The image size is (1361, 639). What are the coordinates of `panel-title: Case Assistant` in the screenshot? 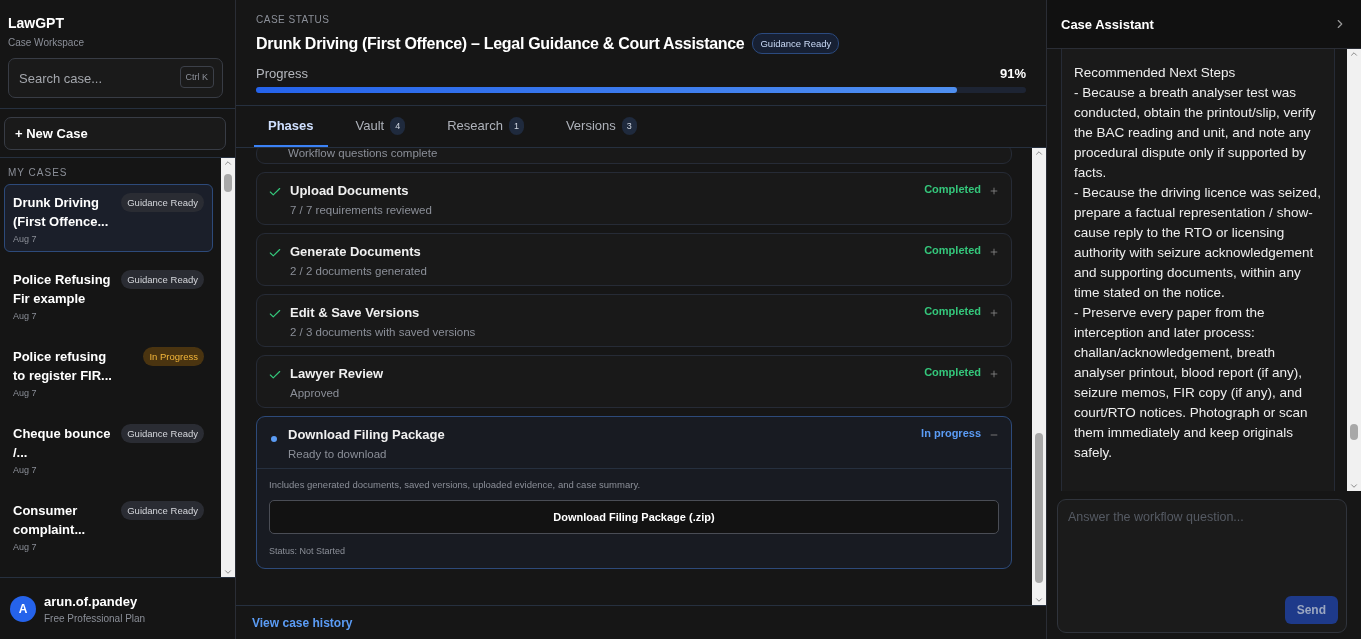 It's located at (1107, 24).